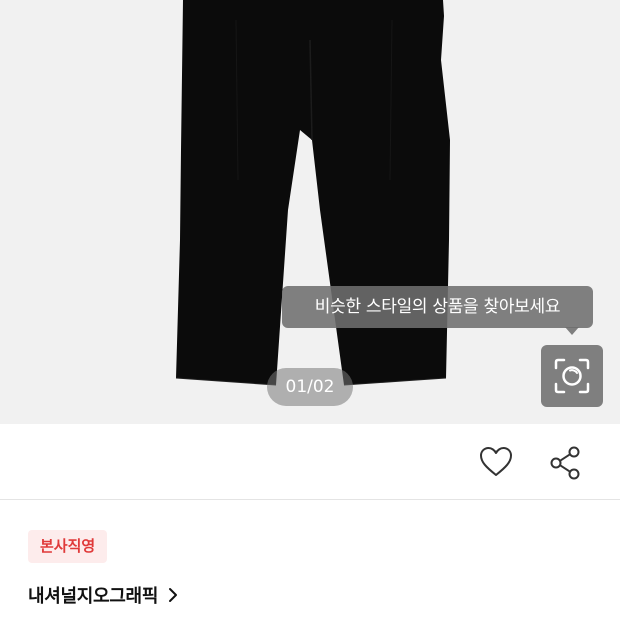 The width and height of the screenshot is (620, 620). Describe the element at coordinates (310, 462) in the screenshot. I see `product-action-bar` at that location.